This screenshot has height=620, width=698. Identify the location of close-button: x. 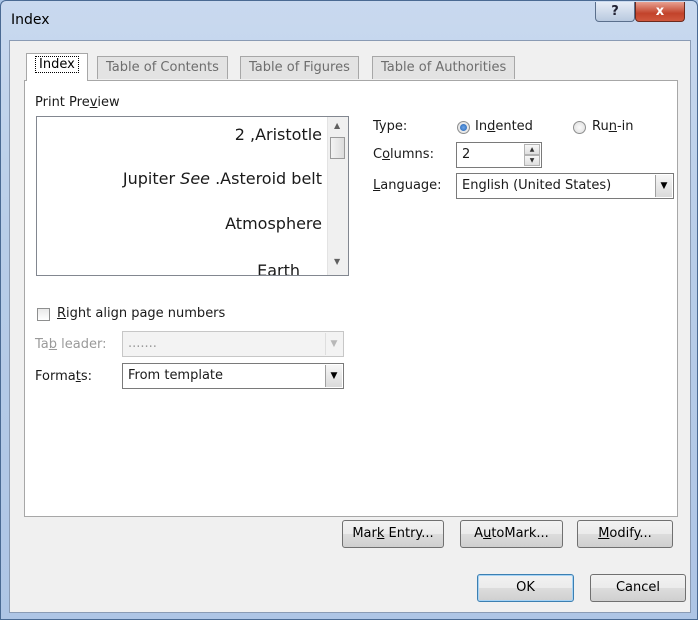
(660, 12).